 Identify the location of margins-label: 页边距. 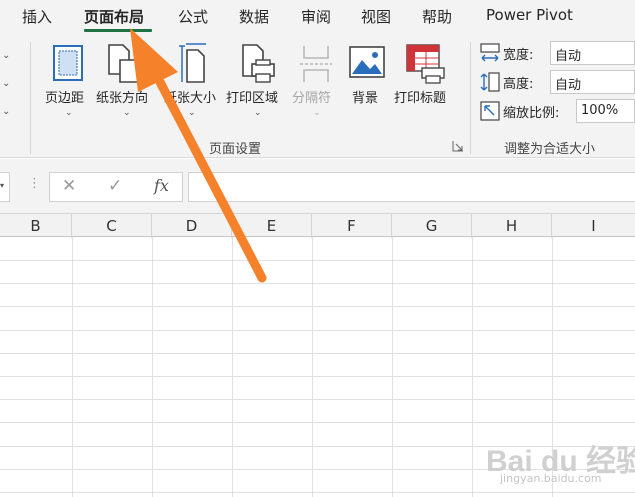
(65, 98).